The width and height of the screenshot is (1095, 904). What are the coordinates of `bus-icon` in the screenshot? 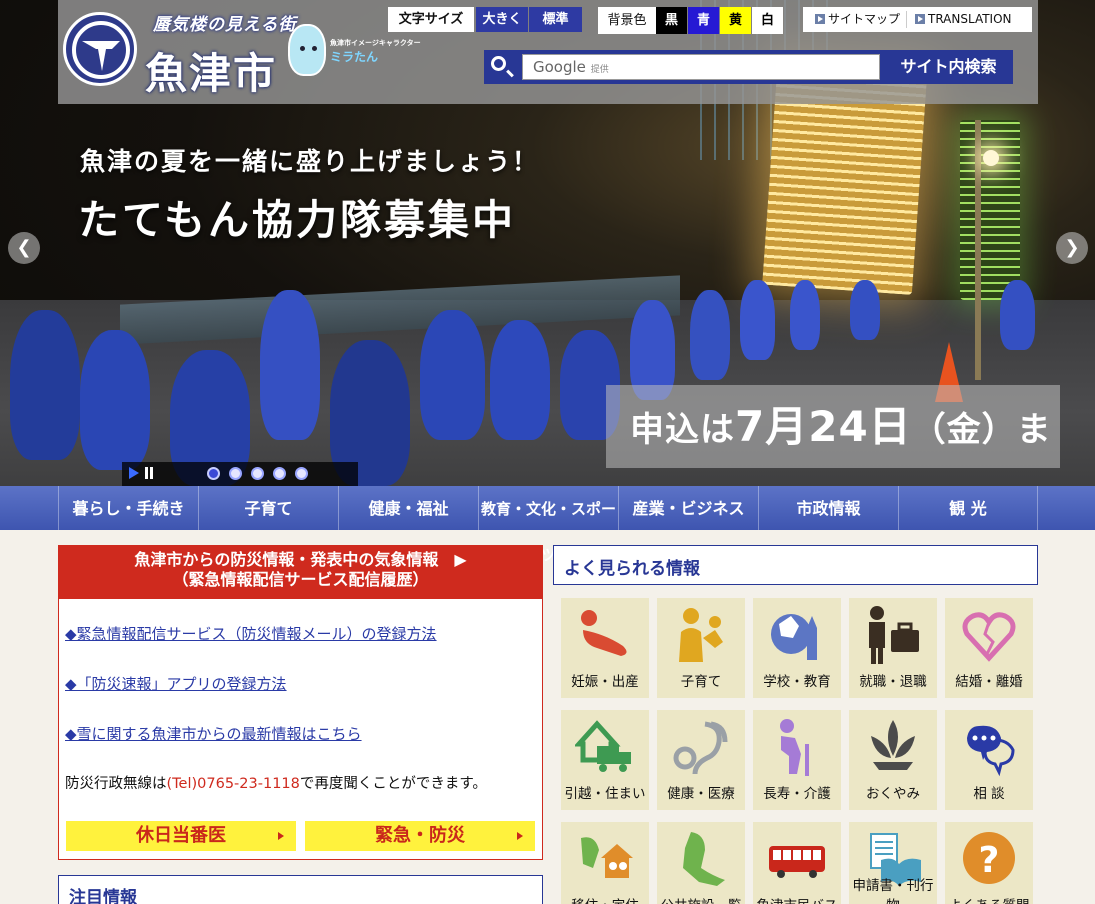 It's located at (797, 859).